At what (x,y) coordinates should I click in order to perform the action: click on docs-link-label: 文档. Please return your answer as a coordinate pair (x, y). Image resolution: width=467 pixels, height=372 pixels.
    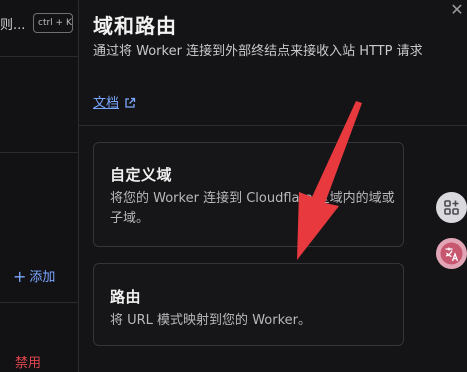
    Looking at the image, I should click on (106, 103).